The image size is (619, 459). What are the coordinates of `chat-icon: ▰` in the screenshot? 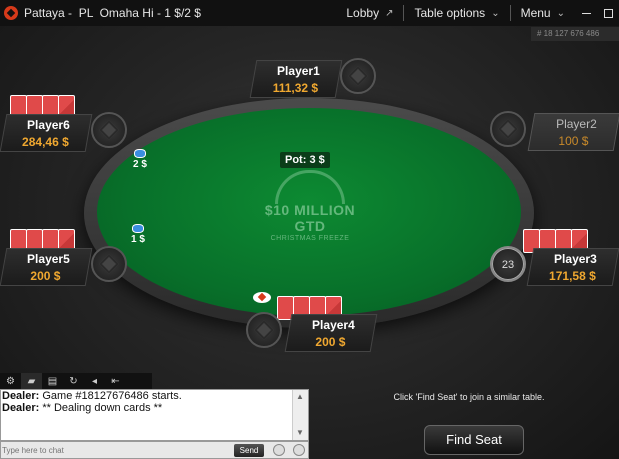 It's located at (31, 381).